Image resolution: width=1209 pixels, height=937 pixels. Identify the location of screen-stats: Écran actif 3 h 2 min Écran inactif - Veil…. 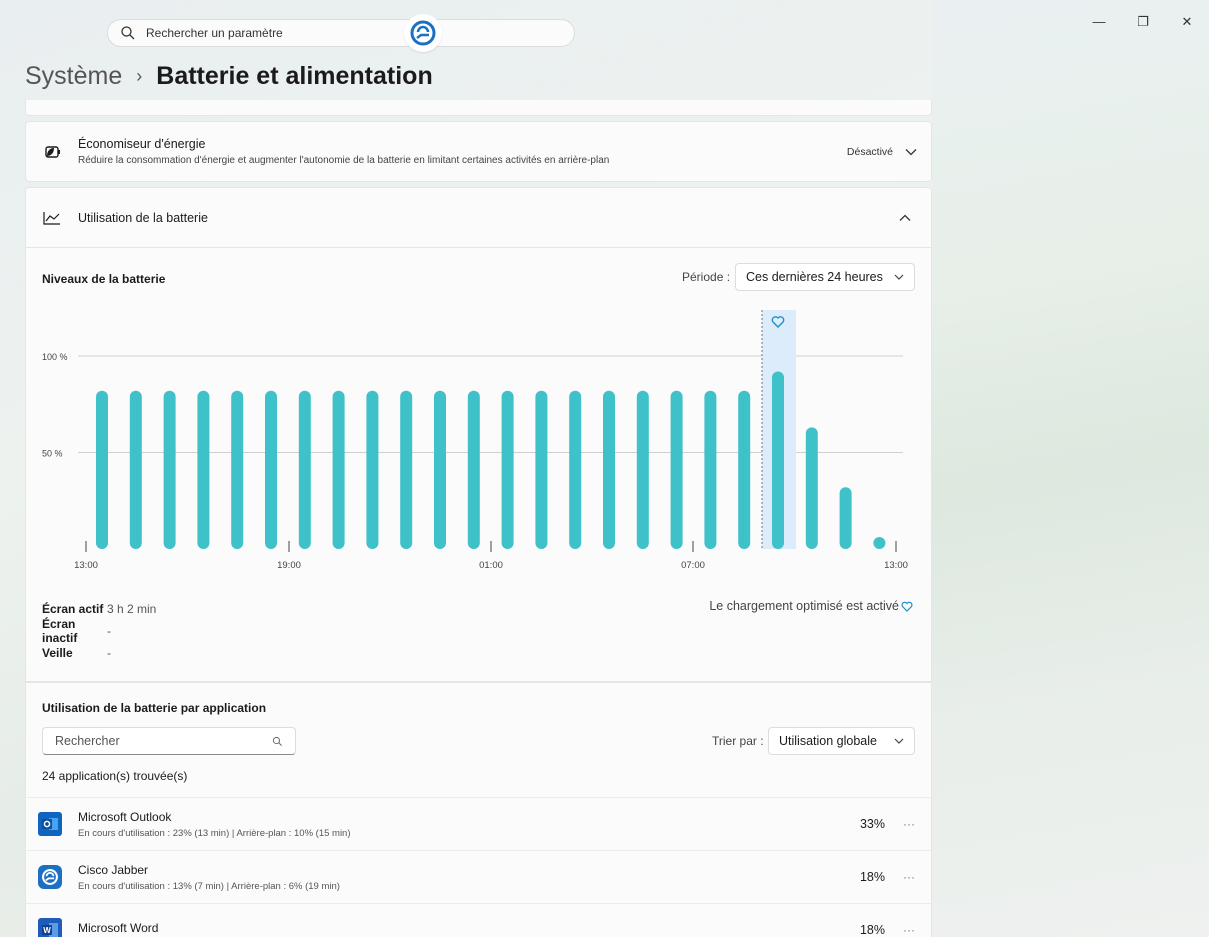
(99, 631).